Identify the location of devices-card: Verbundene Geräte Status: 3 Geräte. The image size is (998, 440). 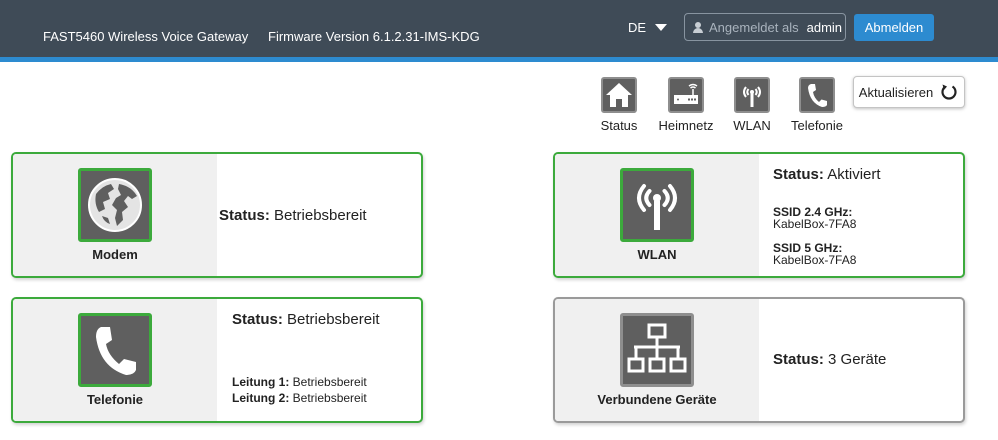
(759, 360).